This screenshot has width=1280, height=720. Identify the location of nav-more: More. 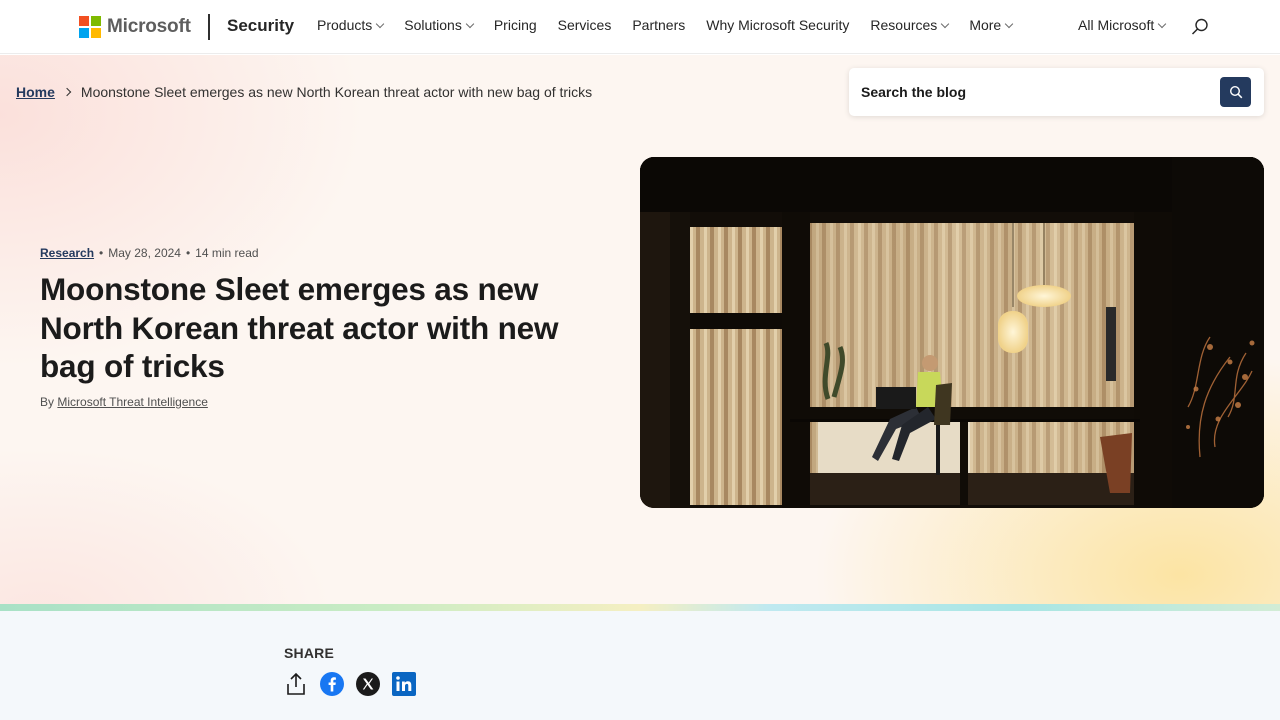
(991, 25).